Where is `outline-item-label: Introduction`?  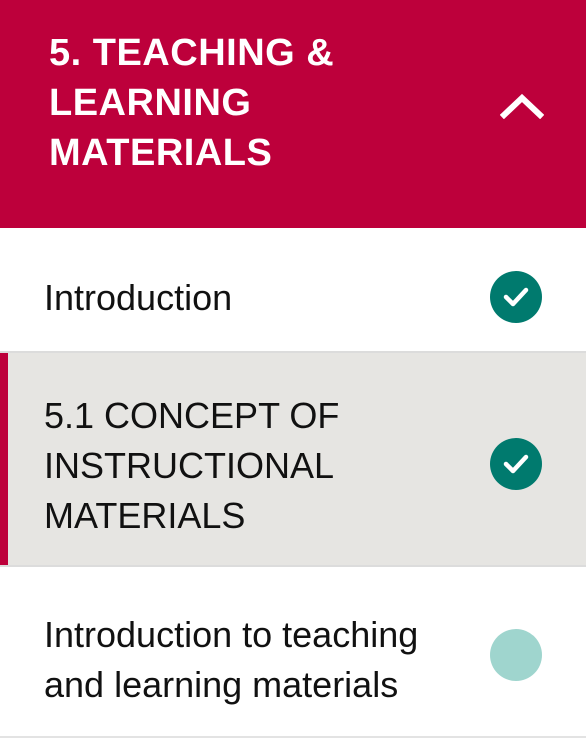
outline-item-label: Introduction is located at coordinates (138, 297).